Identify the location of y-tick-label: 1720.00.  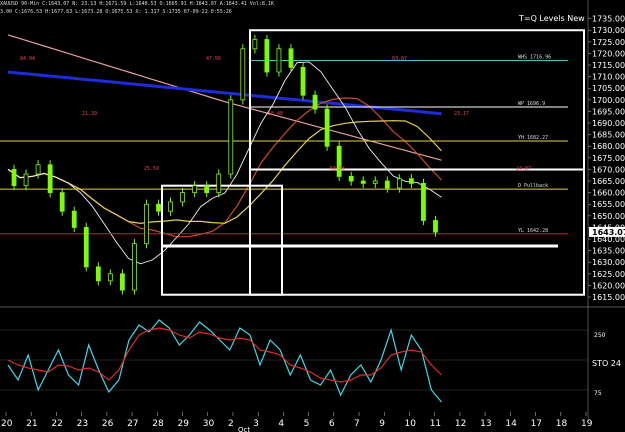
(608, 53).